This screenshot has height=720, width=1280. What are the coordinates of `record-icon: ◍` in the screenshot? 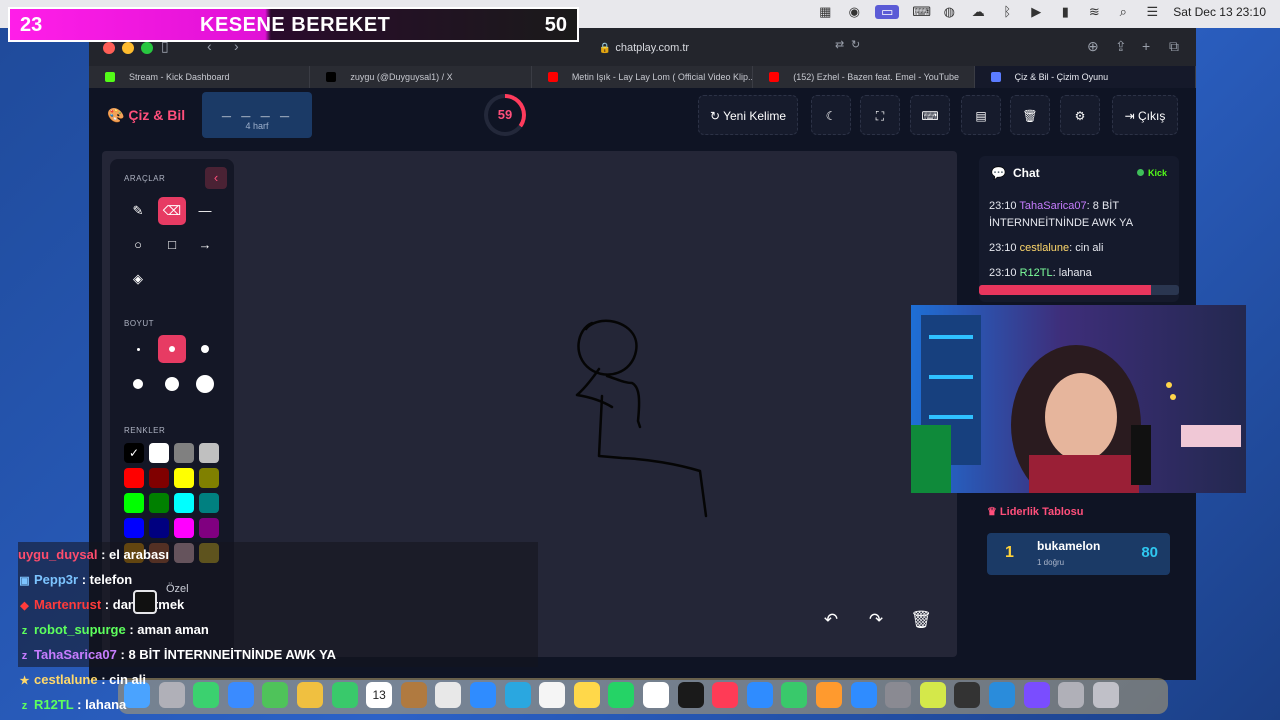 It's located at (949, 12).